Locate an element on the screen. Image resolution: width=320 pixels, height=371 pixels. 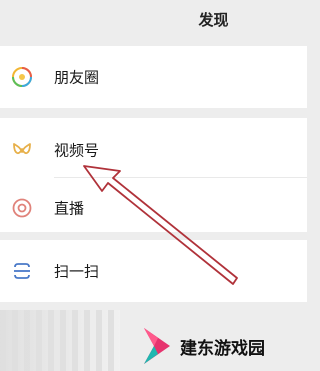
live-icon is located at coordinates (22, 208).